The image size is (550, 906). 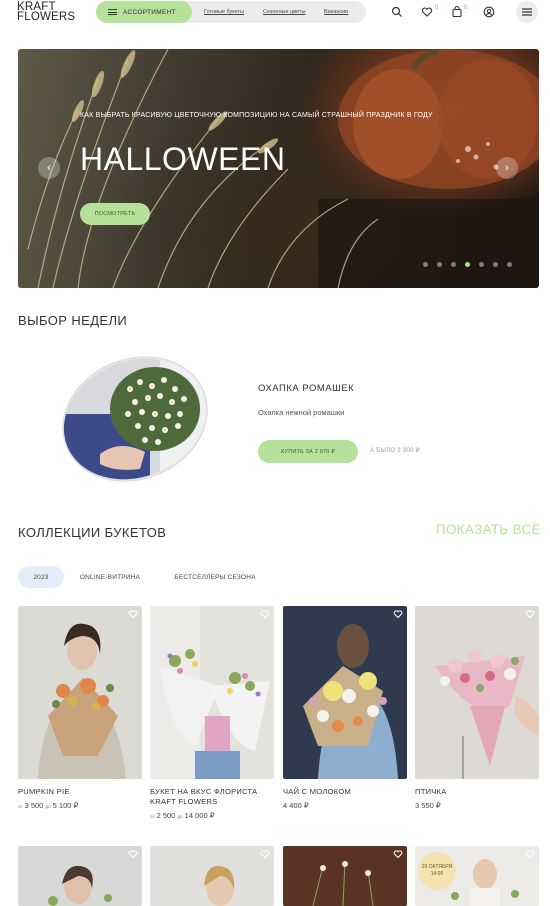 I want to click on product-card: ПТИЧКА 3 550 ₽, so click(x=477, y=708).